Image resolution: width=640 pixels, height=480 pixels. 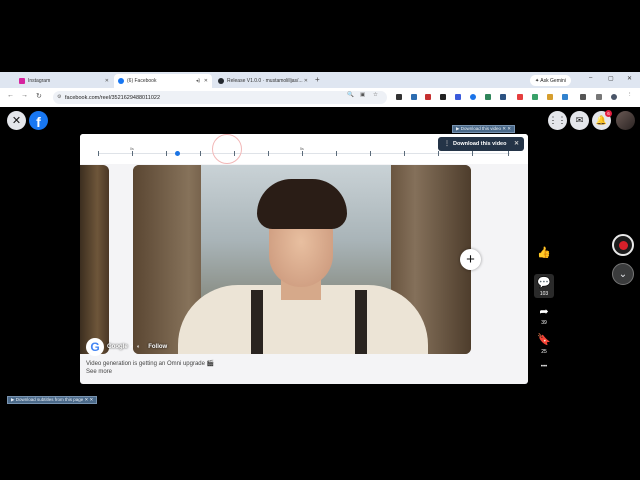 What do you see at coordinates (625, 120) in the screenshot?
I see `profile-avatar` at bounding box center [625, 120].